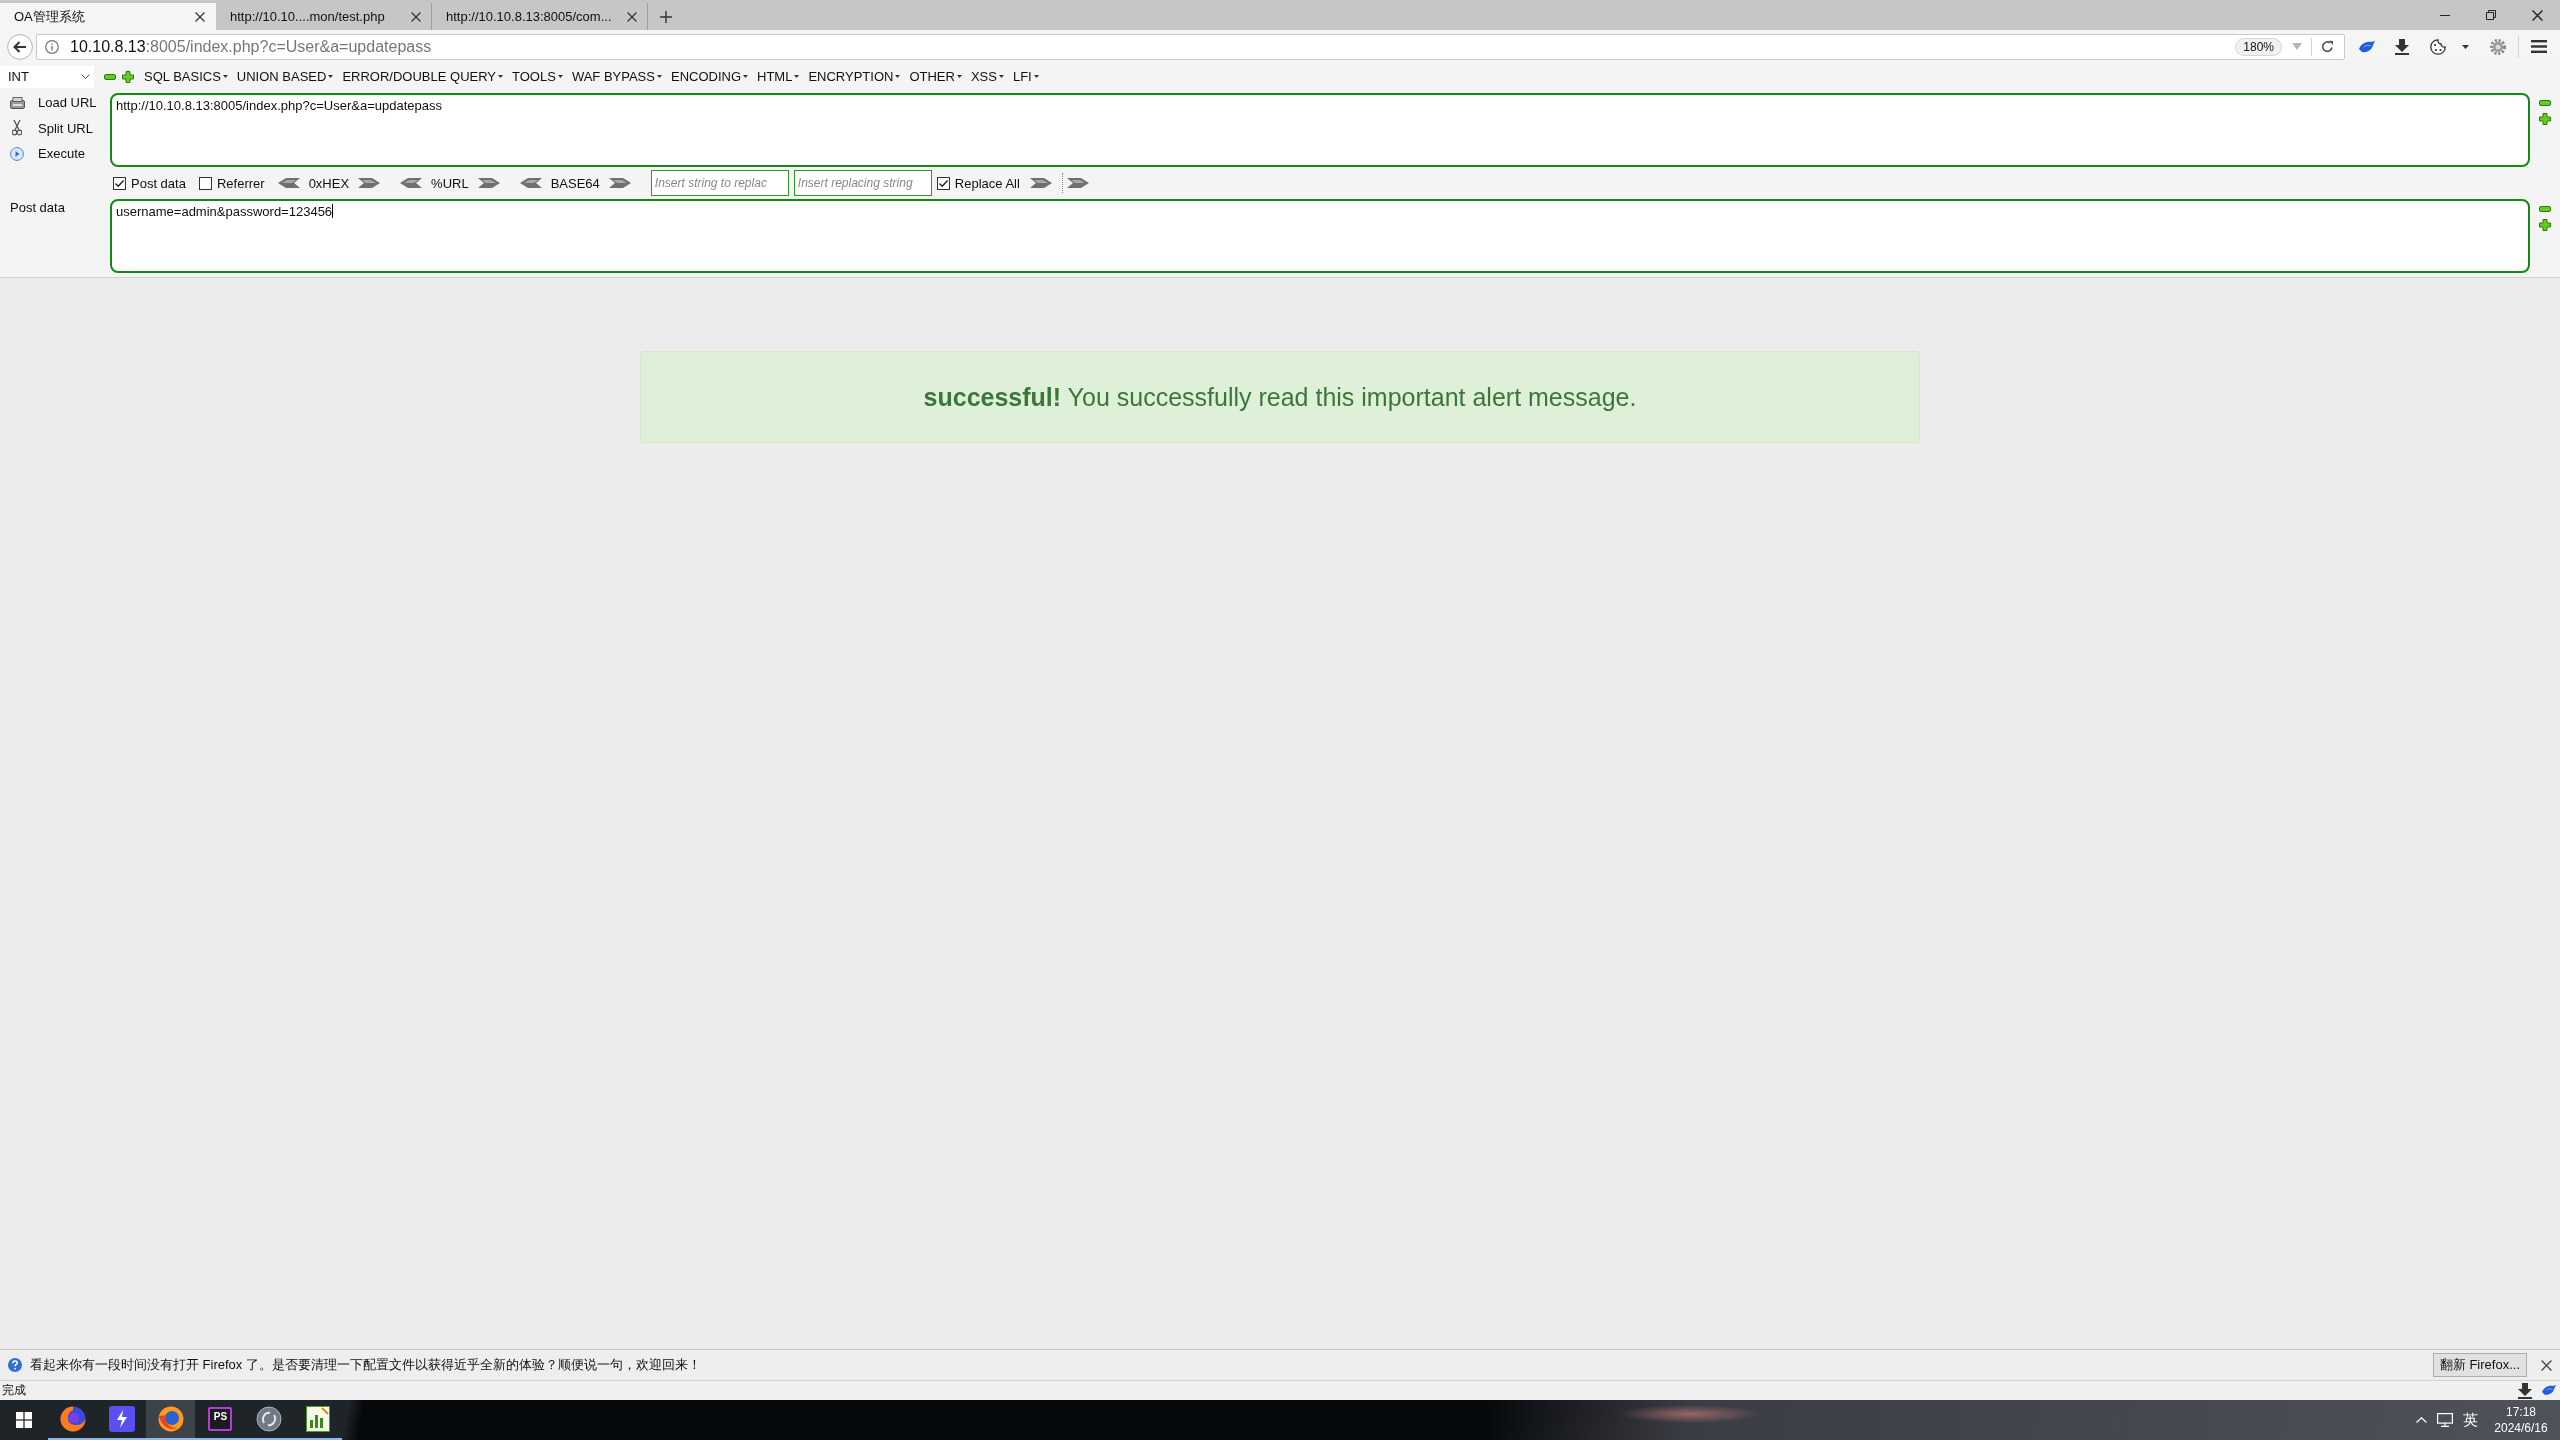 This screenshot has width=2560, height=1440. I want to click on help-icon, so click(15, 1365).